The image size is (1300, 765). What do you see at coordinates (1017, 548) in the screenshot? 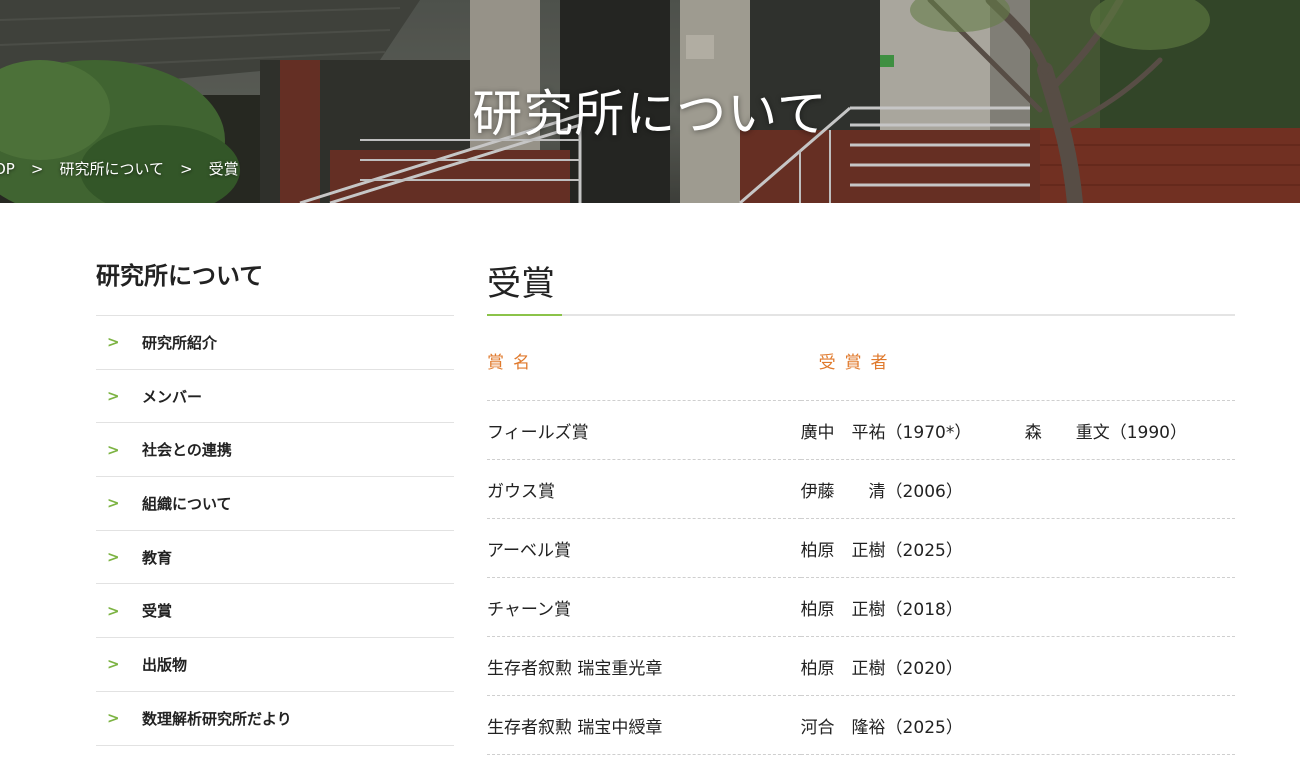
I see `award-recipients: 柏原 正樹（2025）` at bounding box center [1017, 548].